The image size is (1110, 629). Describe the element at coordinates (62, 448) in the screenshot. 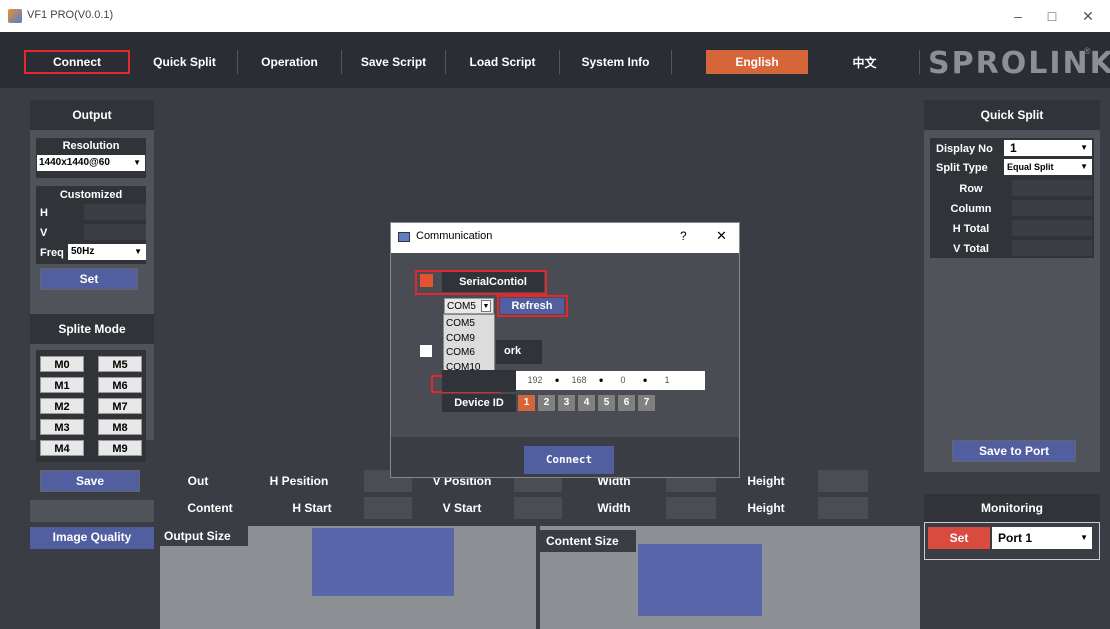

I see `split-mode-button: M4` at that location.